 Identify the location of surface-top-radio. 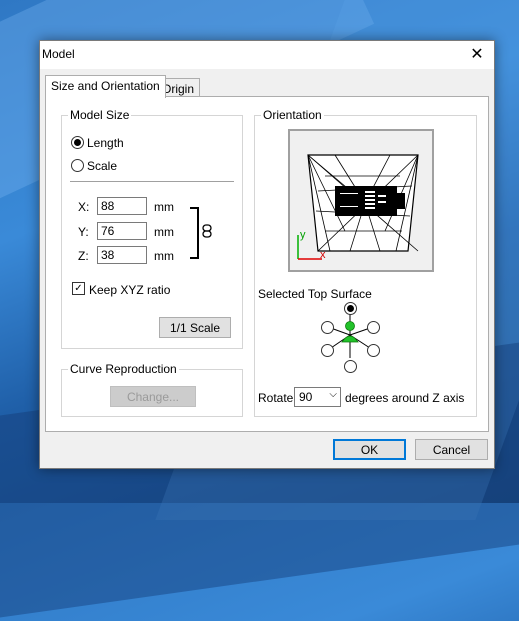
(350, 308).